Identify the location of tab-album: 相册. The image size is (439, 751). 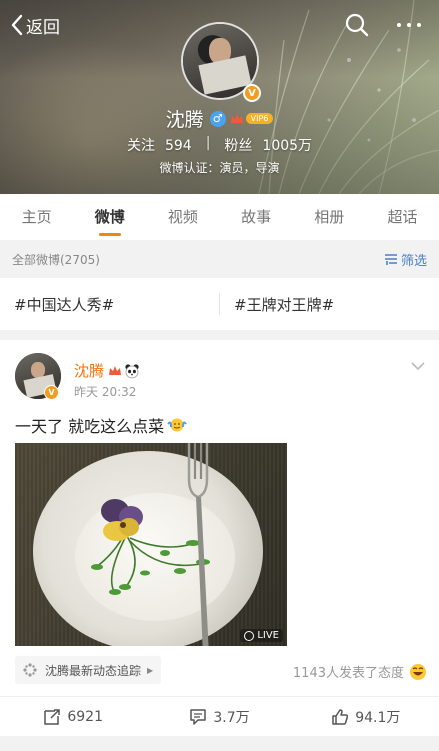
(329, 217).